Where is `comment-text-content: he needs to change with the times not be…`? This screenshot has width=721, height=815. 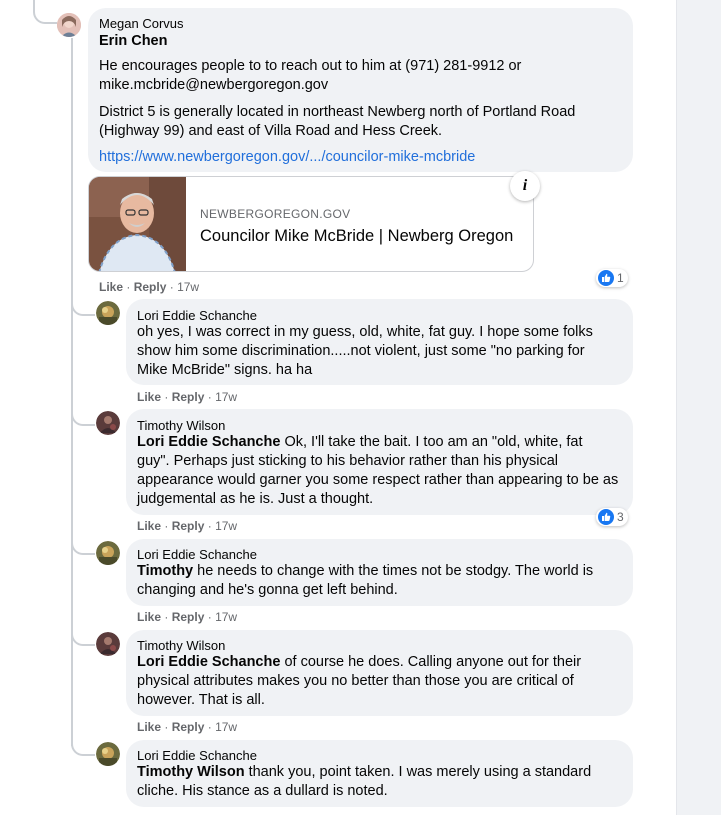
comment-text-content: he needs to change with the times not be… is located at coordinates (365, 580).